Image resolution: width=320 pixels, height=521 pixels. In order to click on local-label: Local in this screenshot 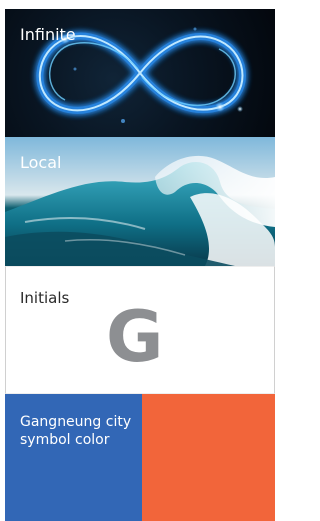, I will do `click(41, 162)`.